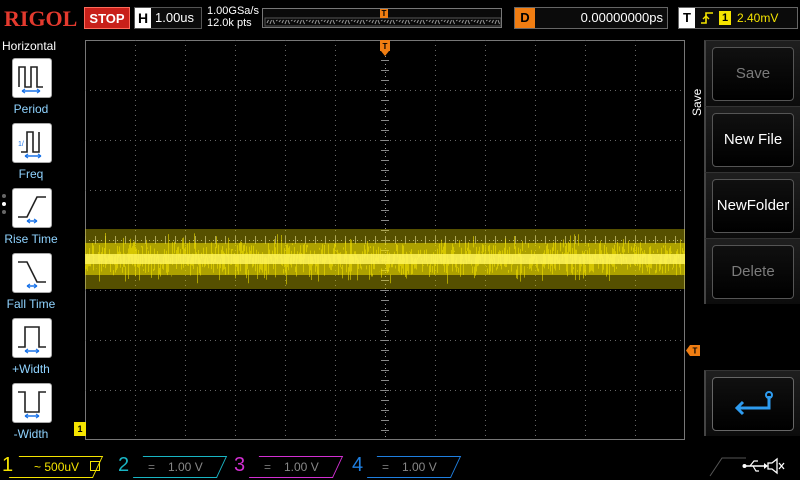 Image resolution: width=800 pixels, height=480 pixels. What do you see at coordinates (725, 18) in the screenshot?
I see `trigger-source: 1` at bounding box center [725, 18].